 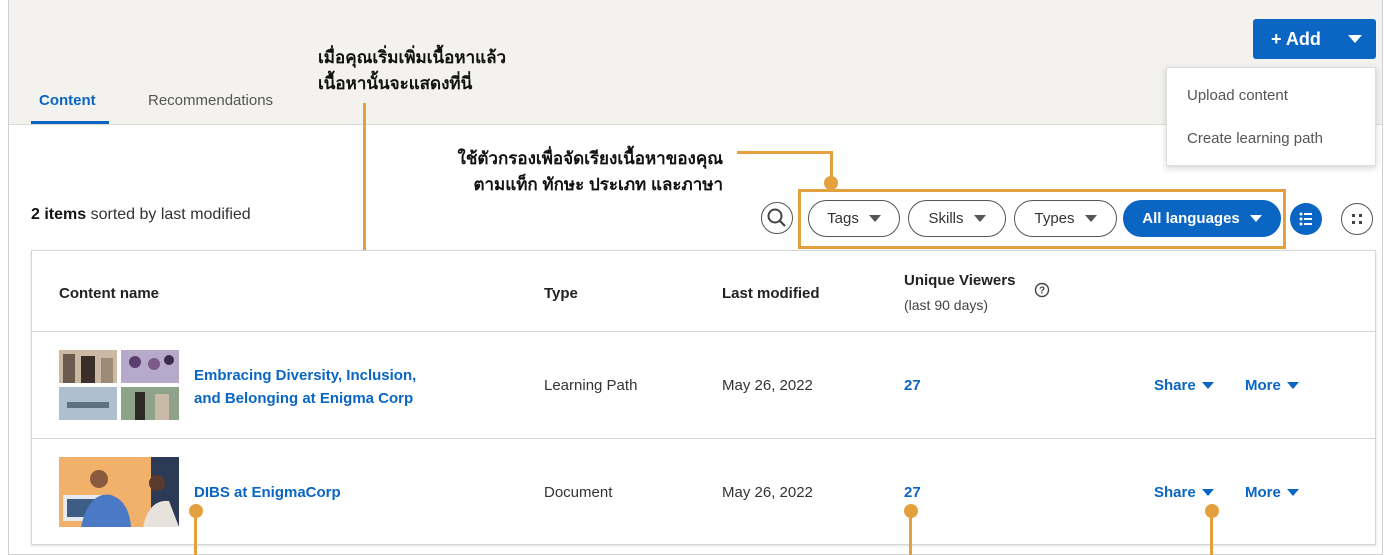 What do you see at coordinates (67, 100) in the screenshot?
I see `tab-content: Content` at bounding box center [67, 100].